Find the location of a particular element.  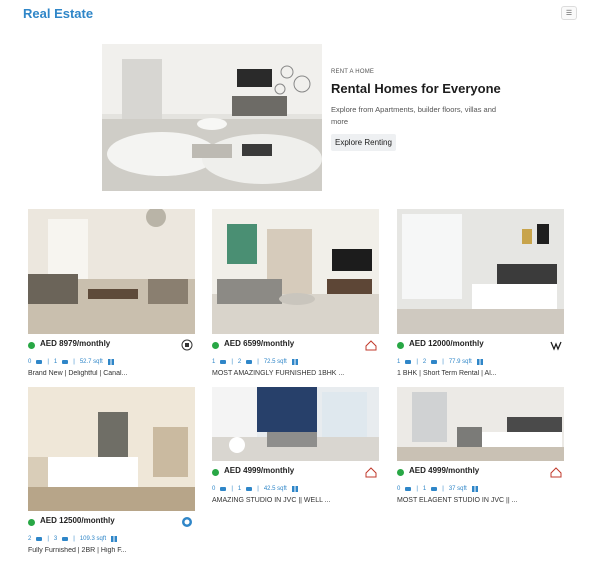

listing-price: AED 12500/monthly is located at coordinates (77, 520).